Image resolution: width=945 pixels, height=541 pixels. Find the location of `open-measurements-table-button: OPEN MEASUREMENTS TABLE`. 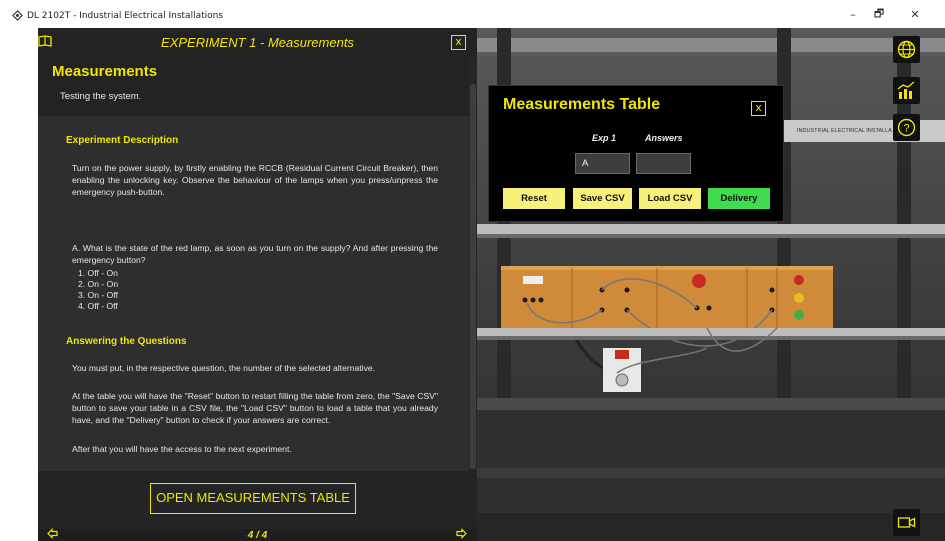

open-measurements-table-button: OPEN MEASUREMENTS TABLE is located at coordinates (253, 498).